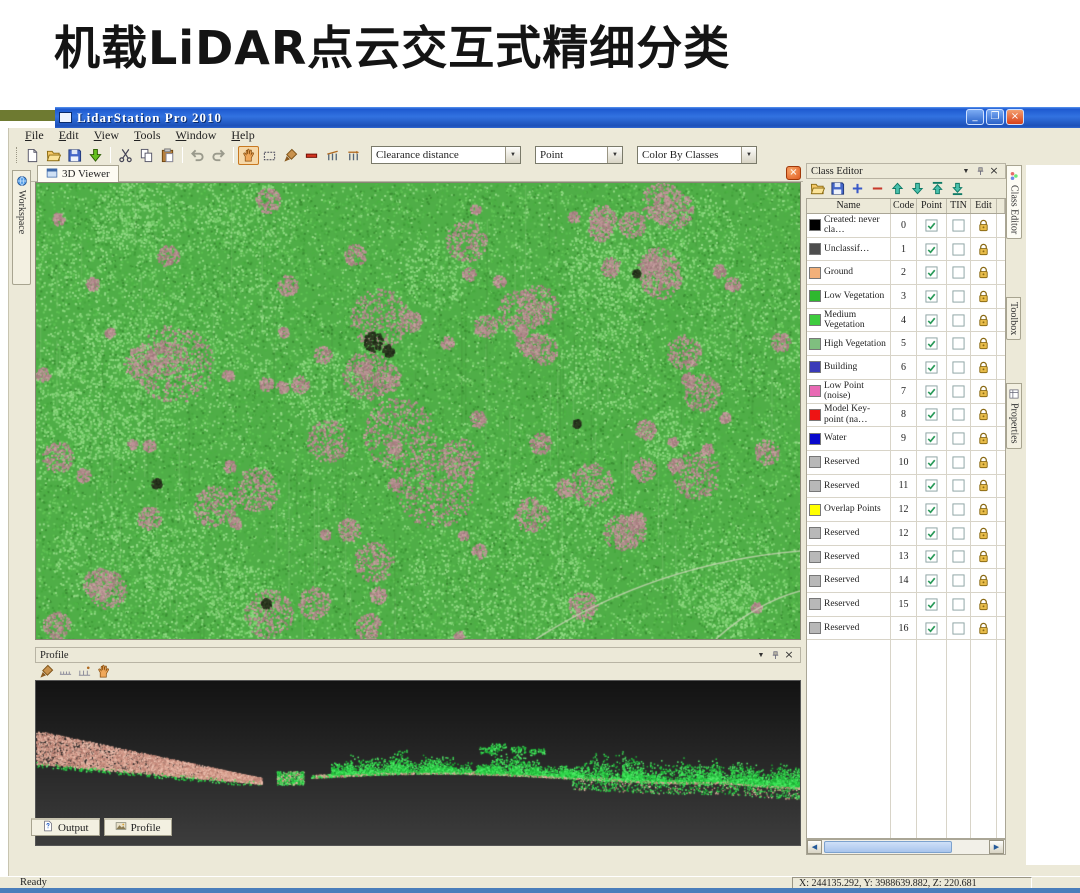 This screenshot has width=1080, height=893. I want to click on move-up-icon, so click(897, 188).